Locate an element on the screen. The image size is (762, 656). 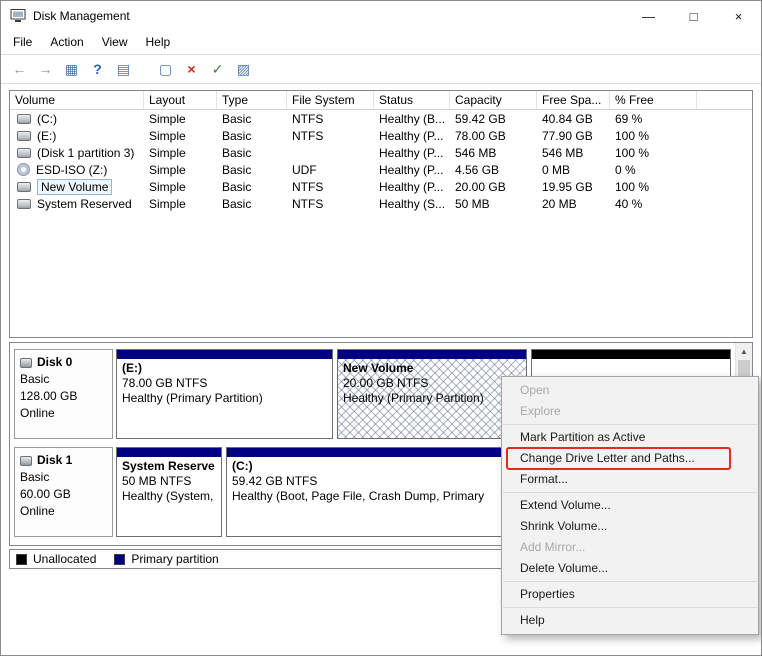
disk-name: Disk 1 is located at coordinates (55, 460).